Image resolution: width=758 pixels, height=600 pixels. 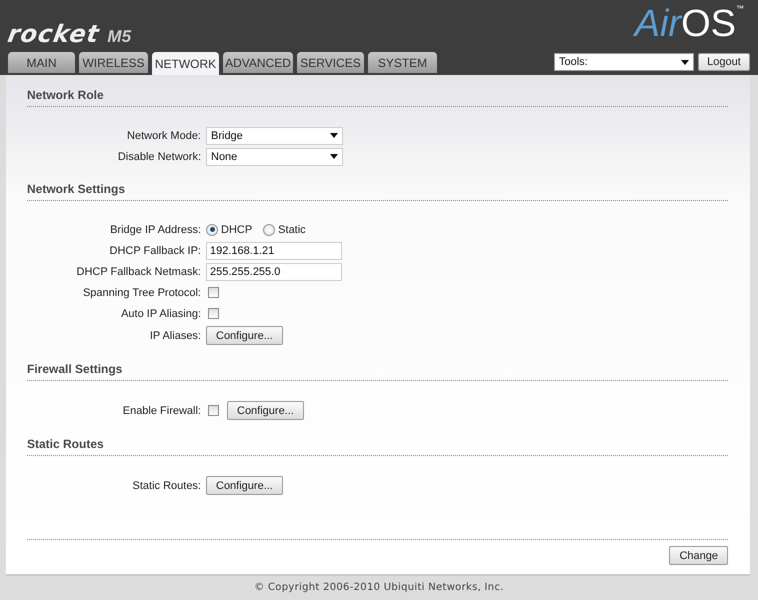 What do you see at coordinates (402, 62) in the screenshot?
I see `nav-tab: SYSTEM` at bounding box center [402, 62].